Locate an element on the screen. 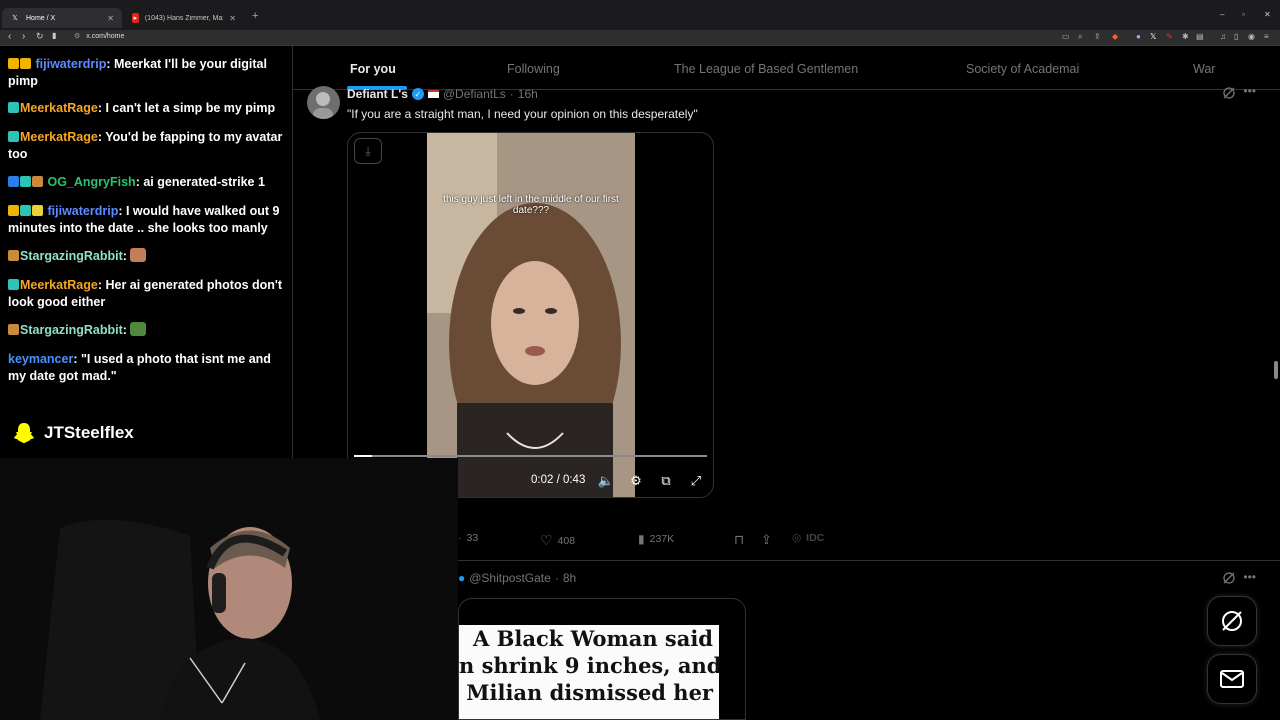 The height and width of the screenshot is (720, 1280). chat-username: OG_AngryFish is located at coordinates (91, 182).